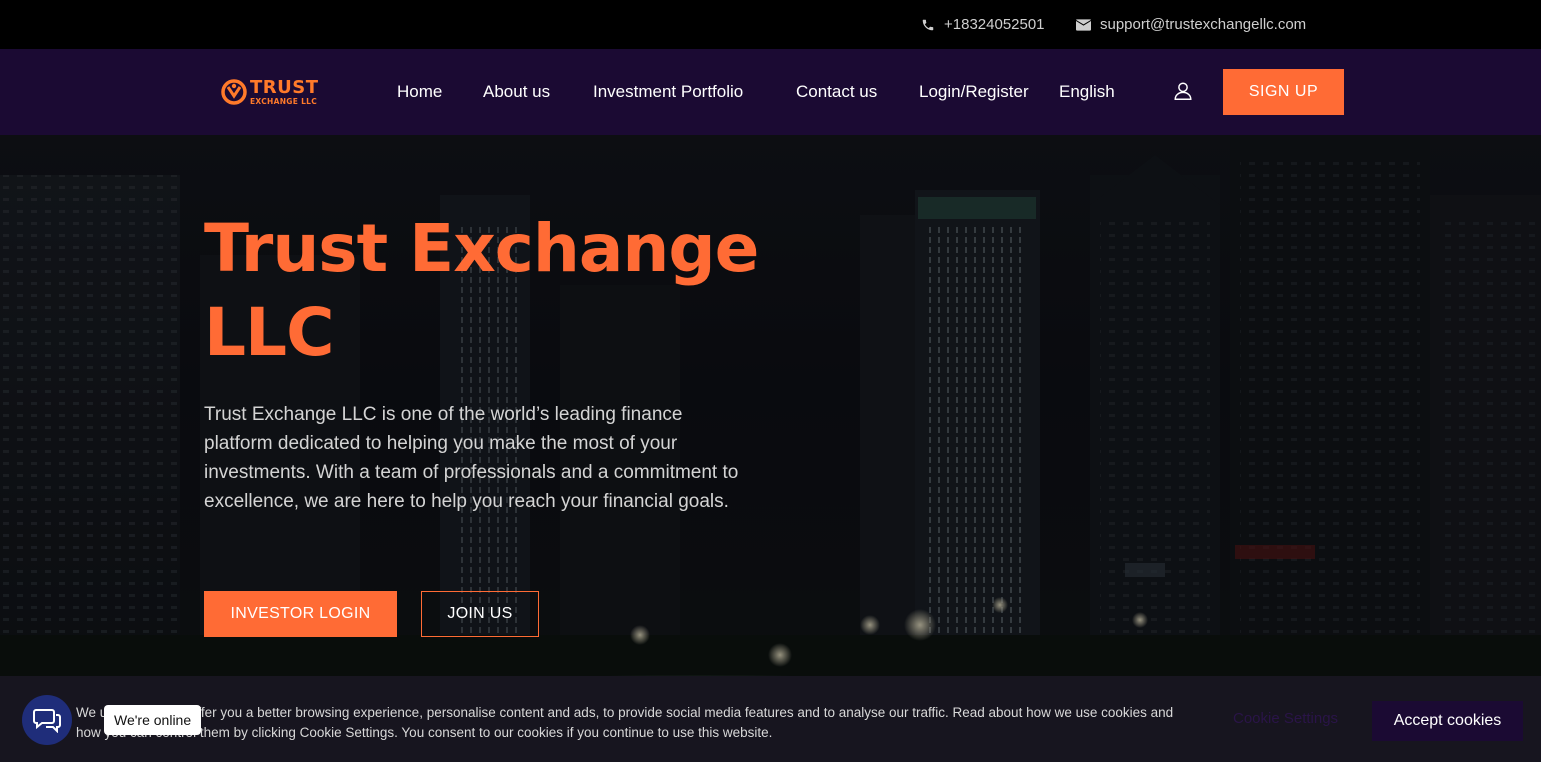 This screenshot has height=762, width=1541. I want to click on user-icon, so click(1183, 91).